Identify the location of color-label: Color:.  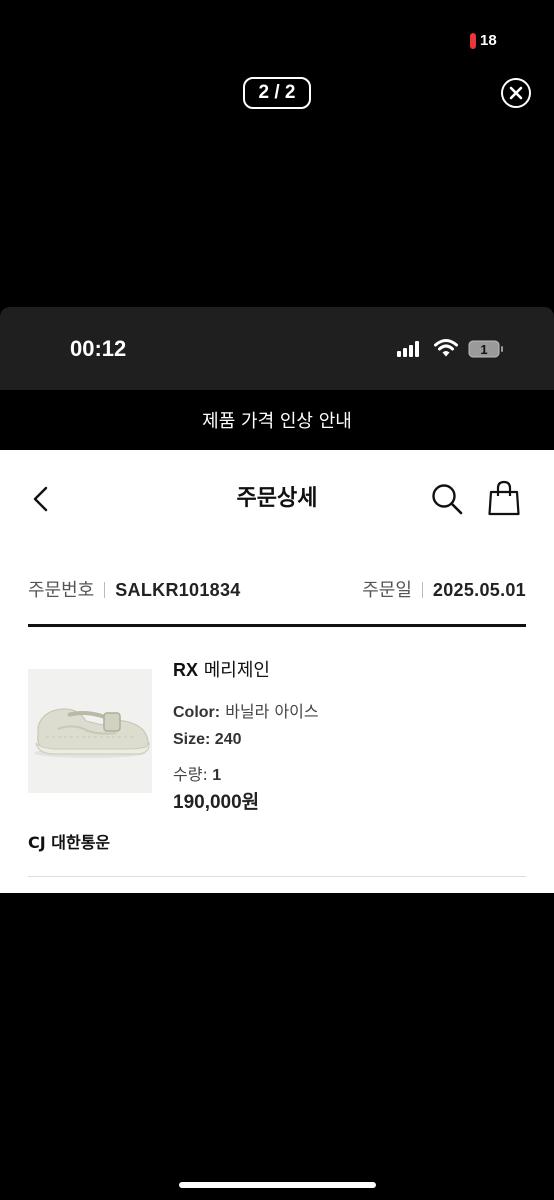
(197, 712).